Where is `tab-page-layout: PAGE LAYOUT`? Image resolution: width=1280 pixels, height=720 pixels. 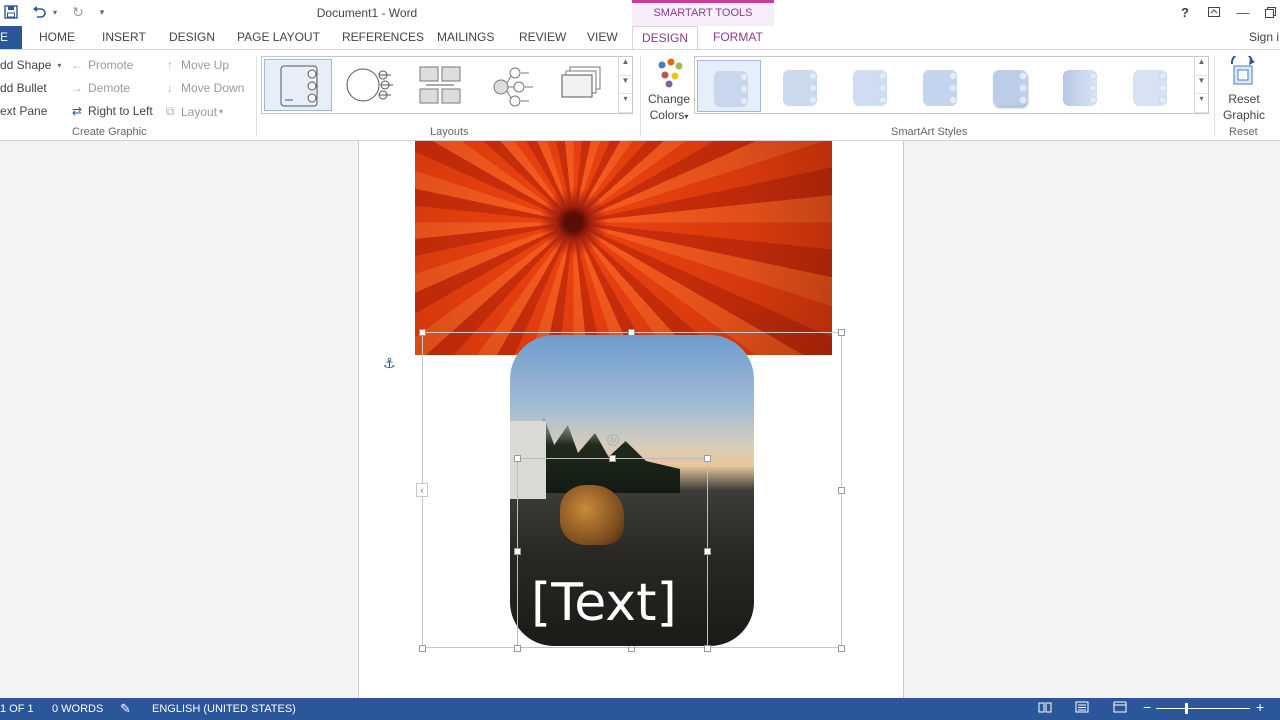
tab-page-layout: PAGE LAYOUT is located at coordinates (278, 37).